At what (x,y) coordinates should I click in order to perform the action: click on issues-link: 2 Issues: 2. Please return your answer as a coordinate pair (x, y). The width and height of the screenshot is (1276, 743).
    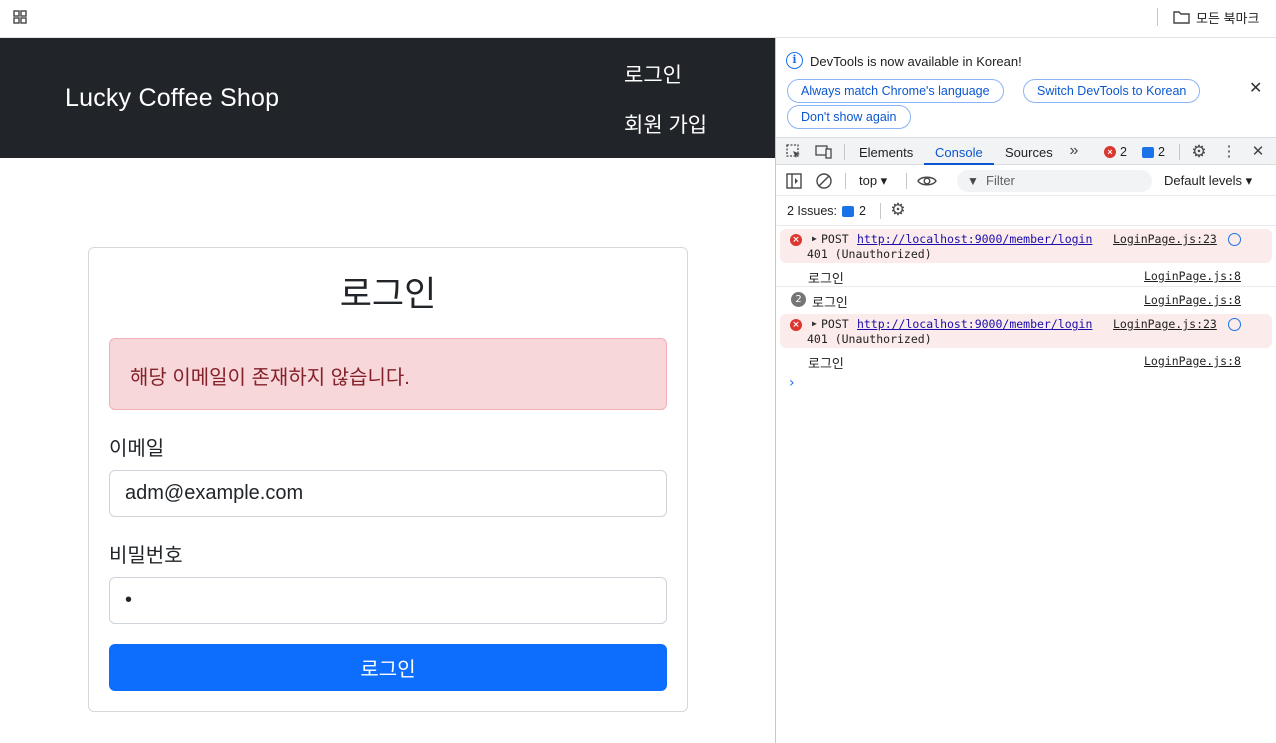
    Looking at the image, I should click on (826, 211).